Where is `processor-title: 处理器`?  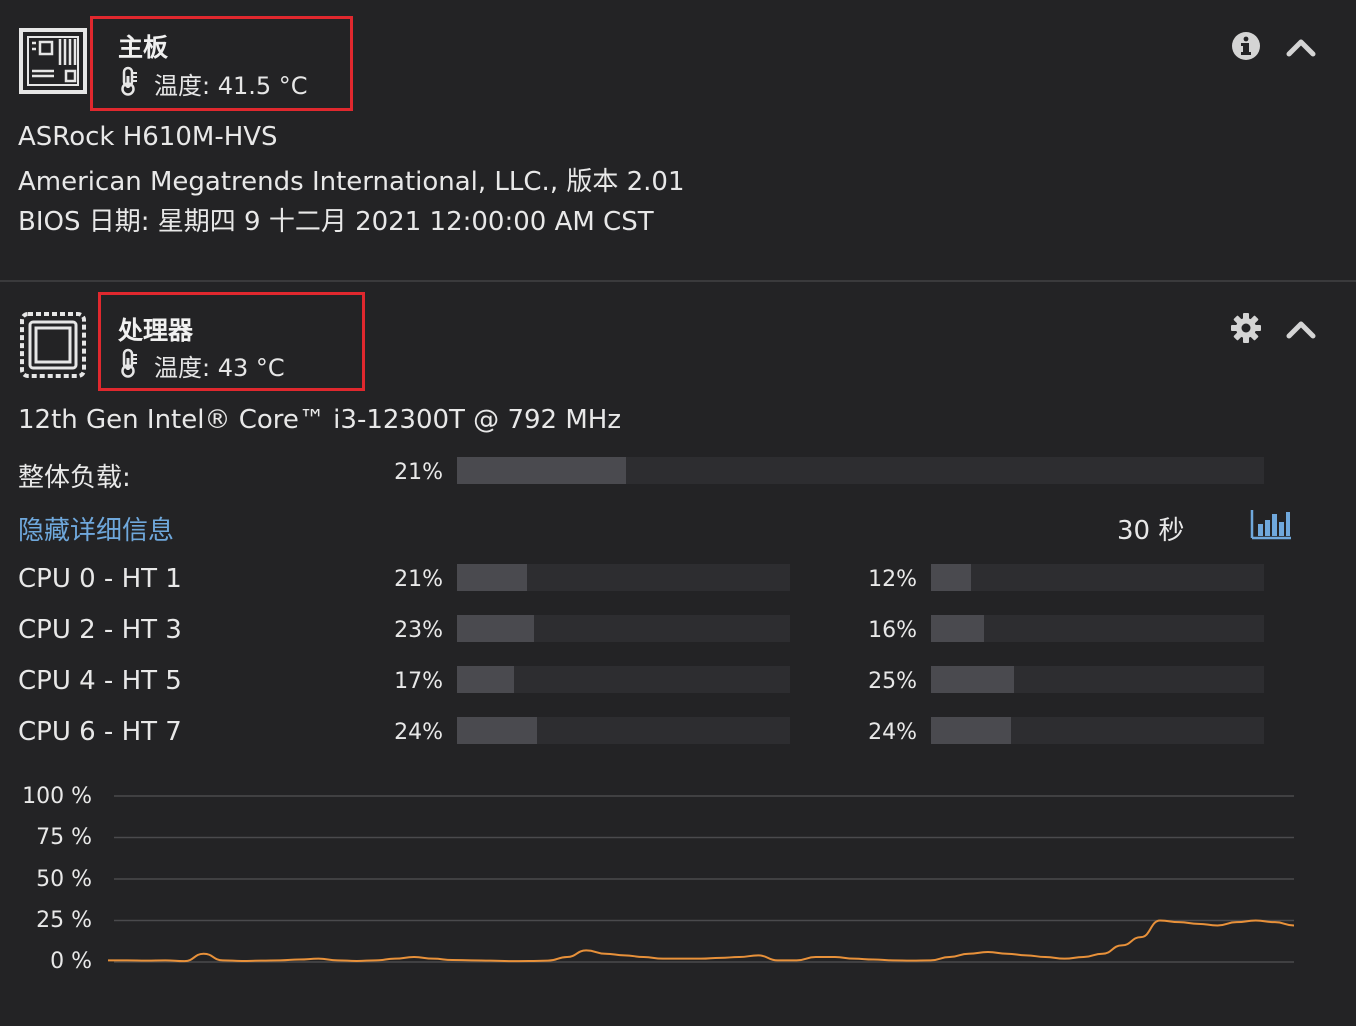 processor-title: 处理器 is located at coordinates (156, 330).